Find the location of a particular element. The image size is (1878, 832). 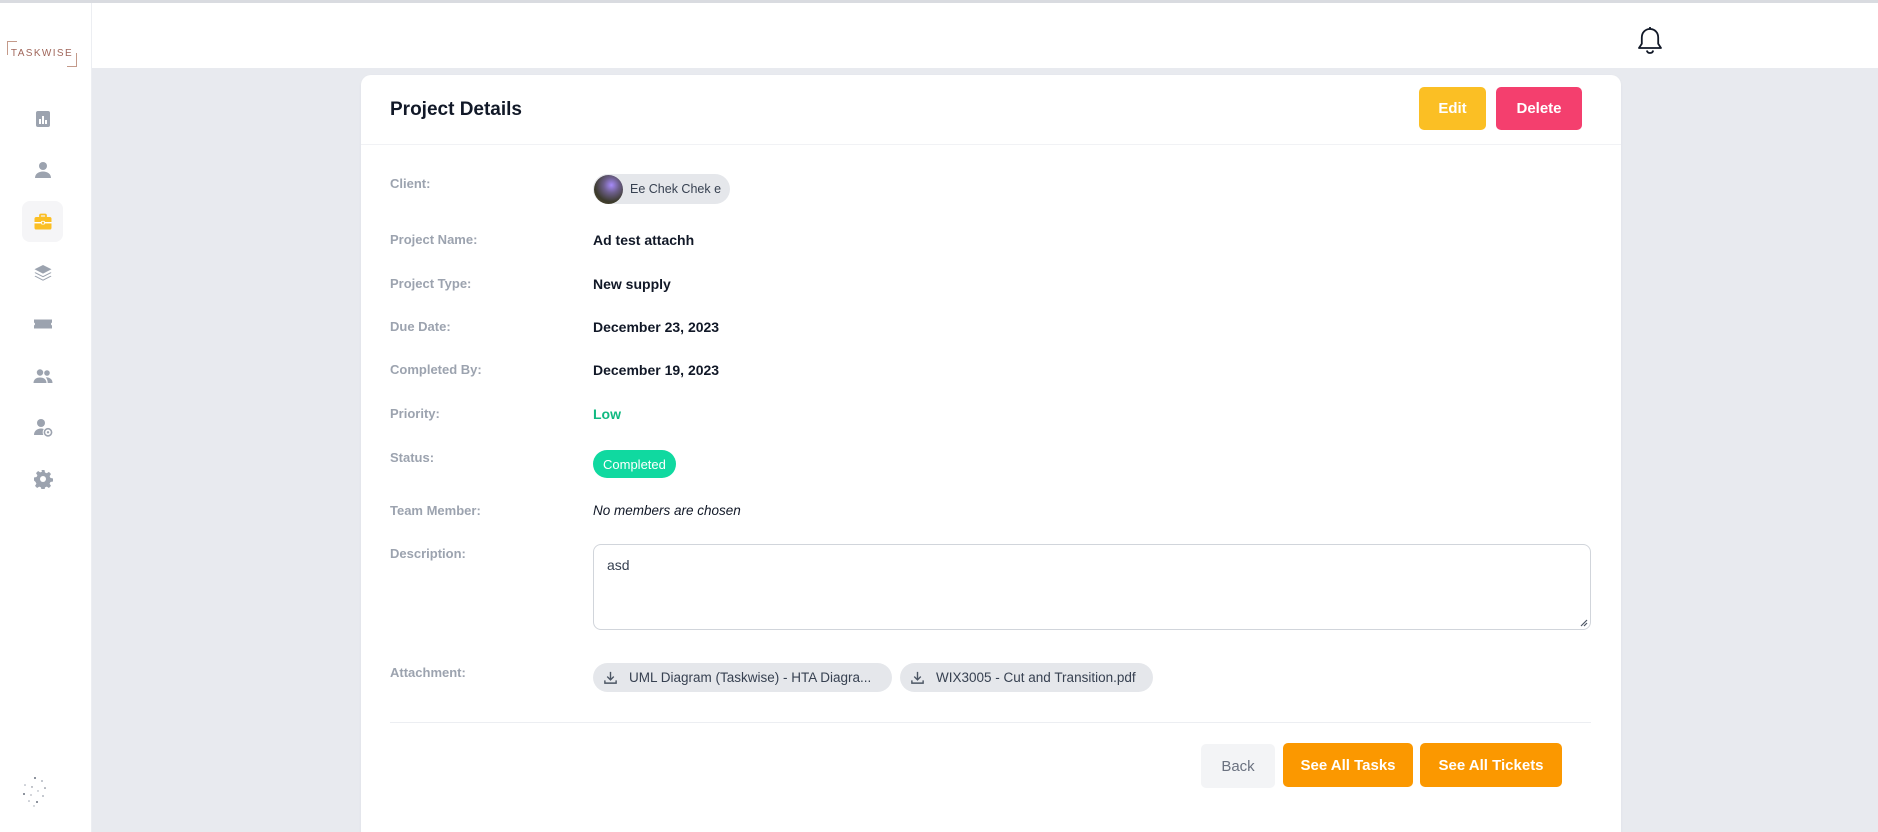

users-icon is located at coordinates (42, 375).